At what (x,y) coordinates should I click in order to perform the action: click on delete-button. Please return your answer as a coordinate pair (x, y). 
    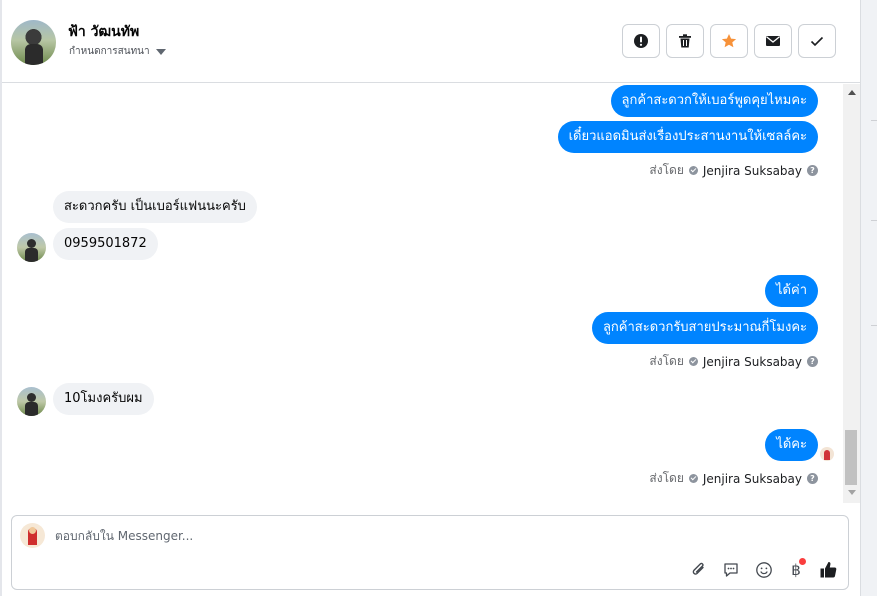
    Looking at the image, I should click on (685, 41).